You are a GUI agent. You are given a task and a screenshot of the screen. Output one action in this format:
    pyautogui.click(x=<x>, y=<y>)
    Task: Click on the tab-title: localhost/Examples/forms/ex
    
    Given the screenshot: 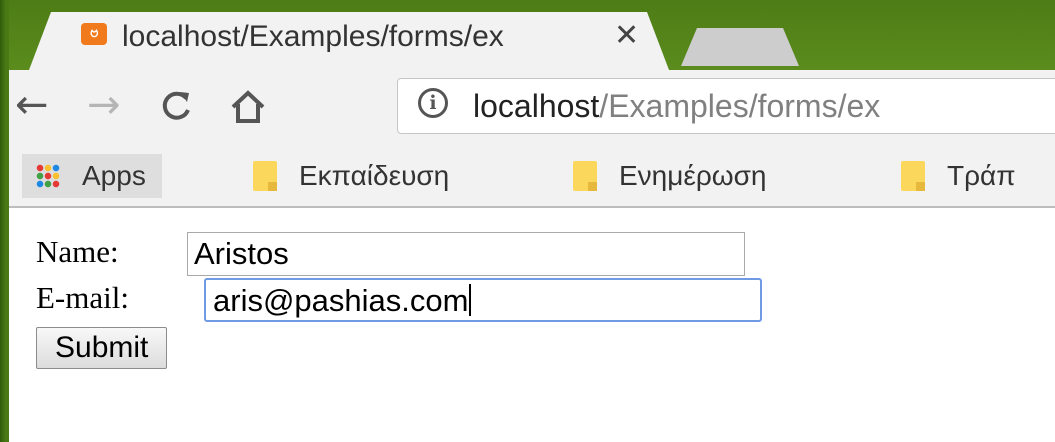 What is the action you would take?
    pyautogui.click(x=347, y=37)
    